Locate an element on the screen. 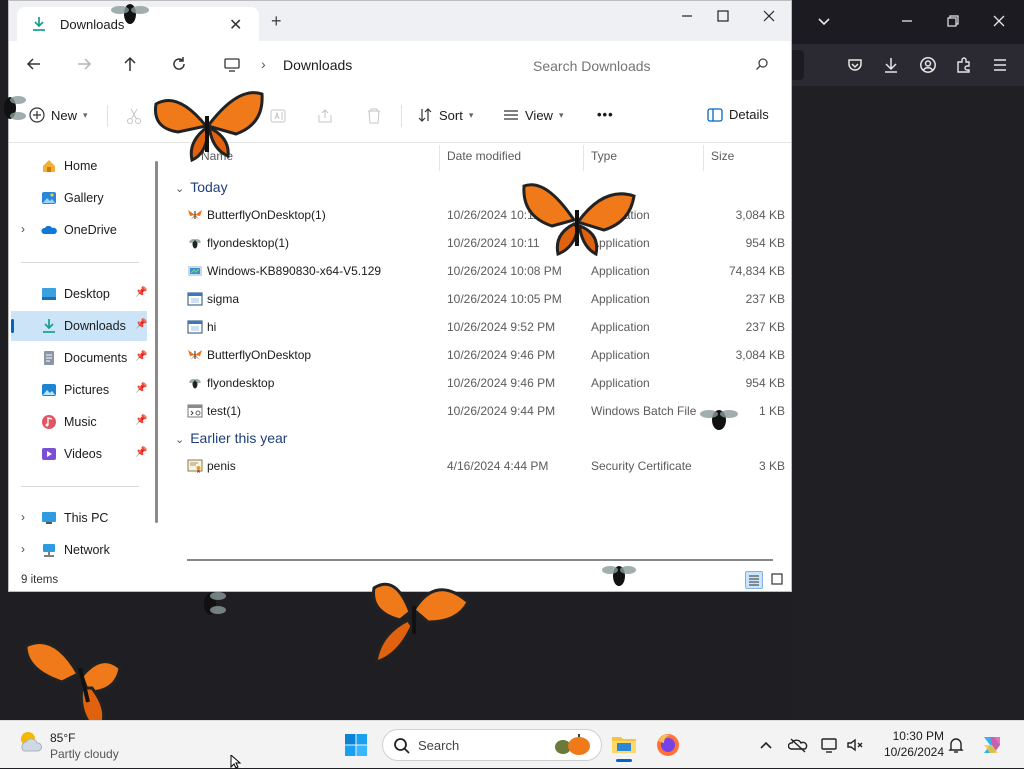 The image size is (1024, 769). chevron-up-icon is located at coordinates (766, 745).